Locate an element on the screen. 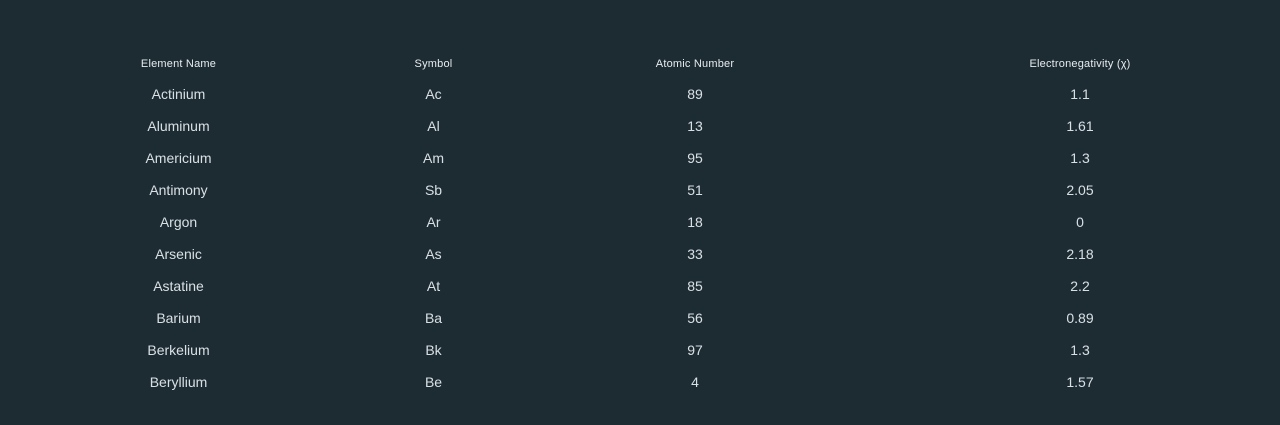 Image resolution: width=1280 pixels, height=425 pixels. cell-symbol: Be is located at coordinates (433, 382).